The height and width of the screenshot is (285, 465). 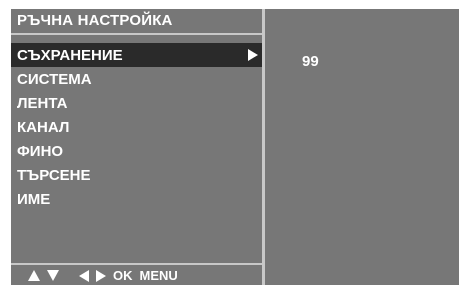 I want to click on menu-item-label: ТЪРСЕНЕ, so click(x=54, y=175).